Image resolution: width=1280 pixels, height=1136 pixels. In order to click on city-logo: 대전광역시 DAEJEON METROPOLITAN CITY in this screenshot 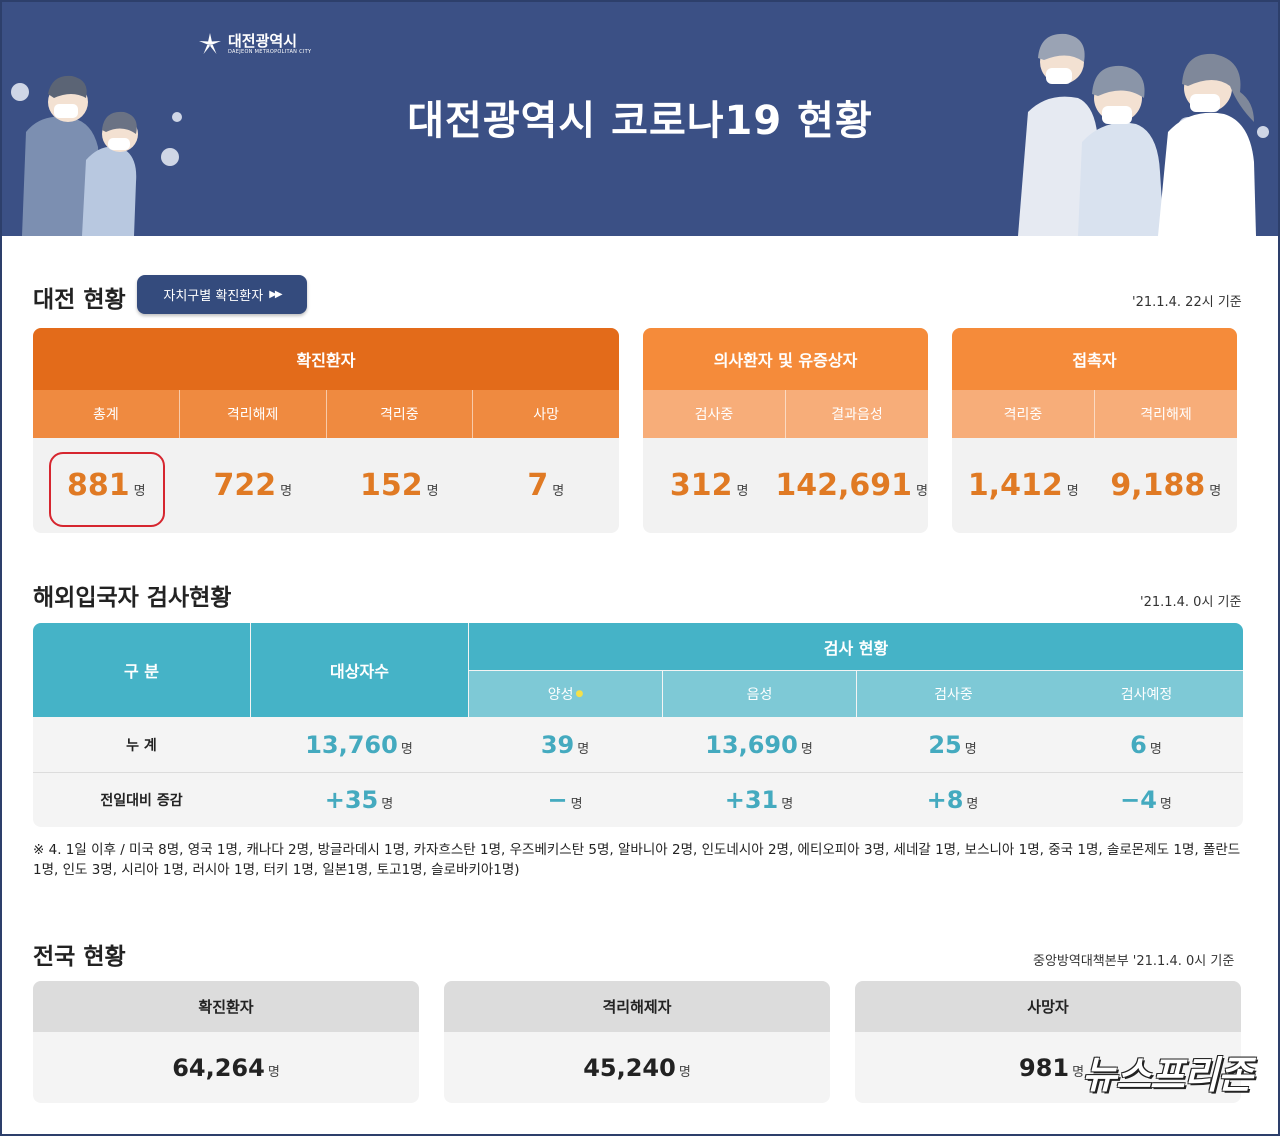, I will do `click(254, 44)`.